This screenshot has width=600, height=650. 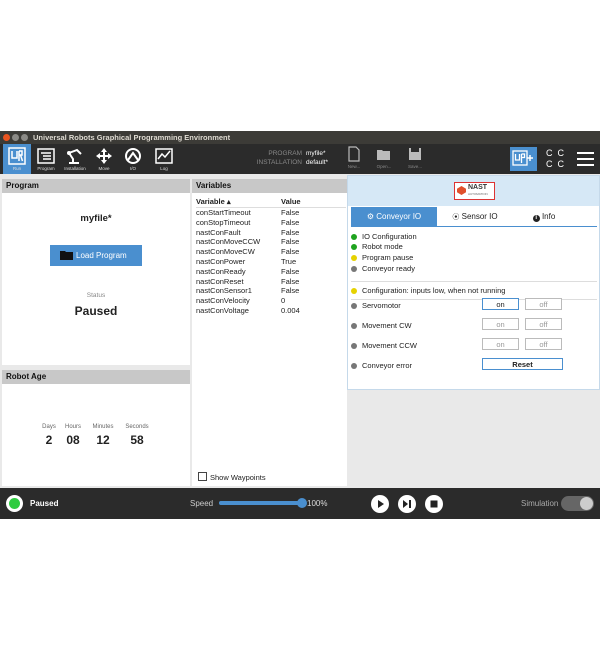 What do you see at coordinates (24, 137) in the screenshot?
I see `maximize-window-icon` at bounding box center [24, 137].